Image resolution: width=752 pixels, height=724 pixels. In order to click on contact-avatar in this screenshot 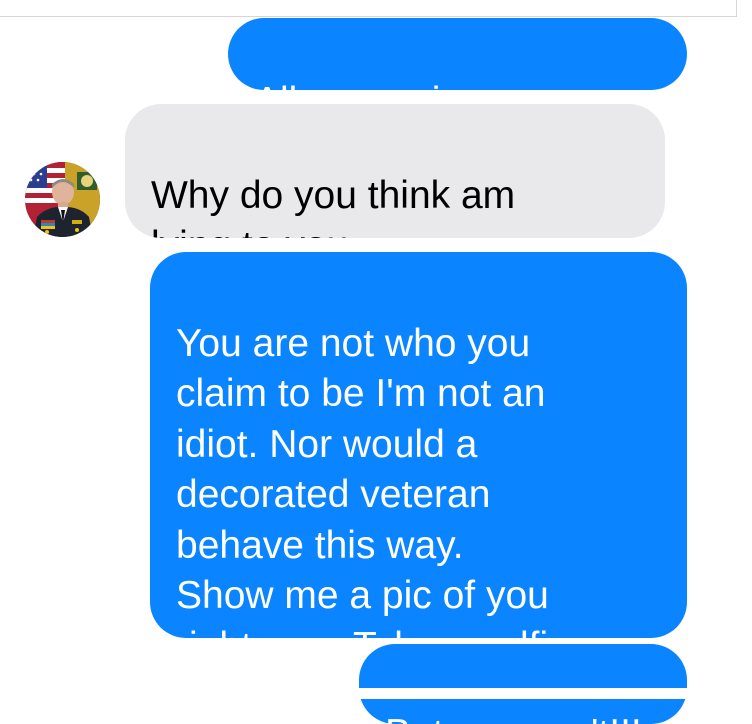, I will do `click(62, 199)`.